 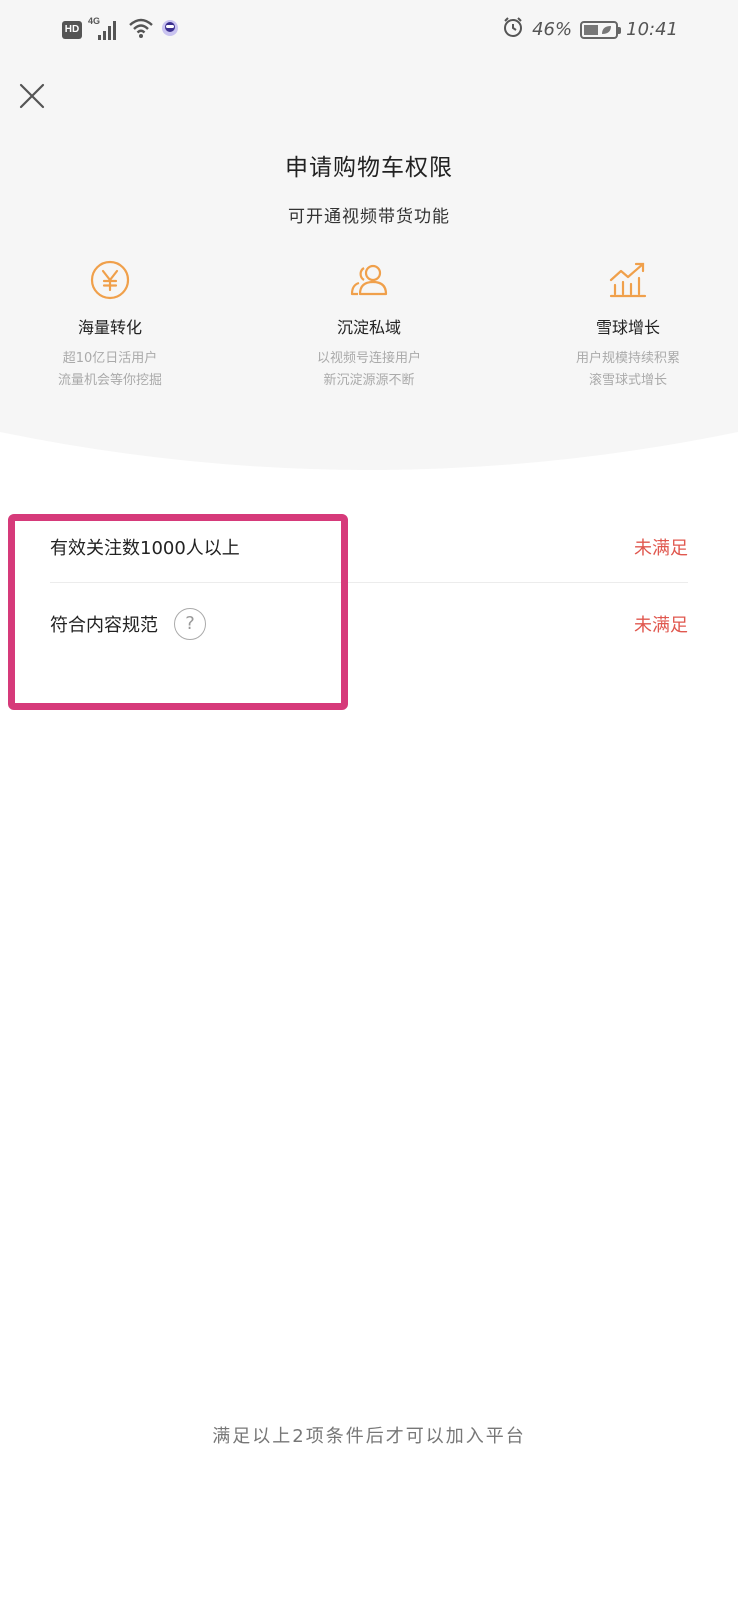 I want to click on condition-label-wrap: 符合内容规范 ?, so click(x=128, y=624).